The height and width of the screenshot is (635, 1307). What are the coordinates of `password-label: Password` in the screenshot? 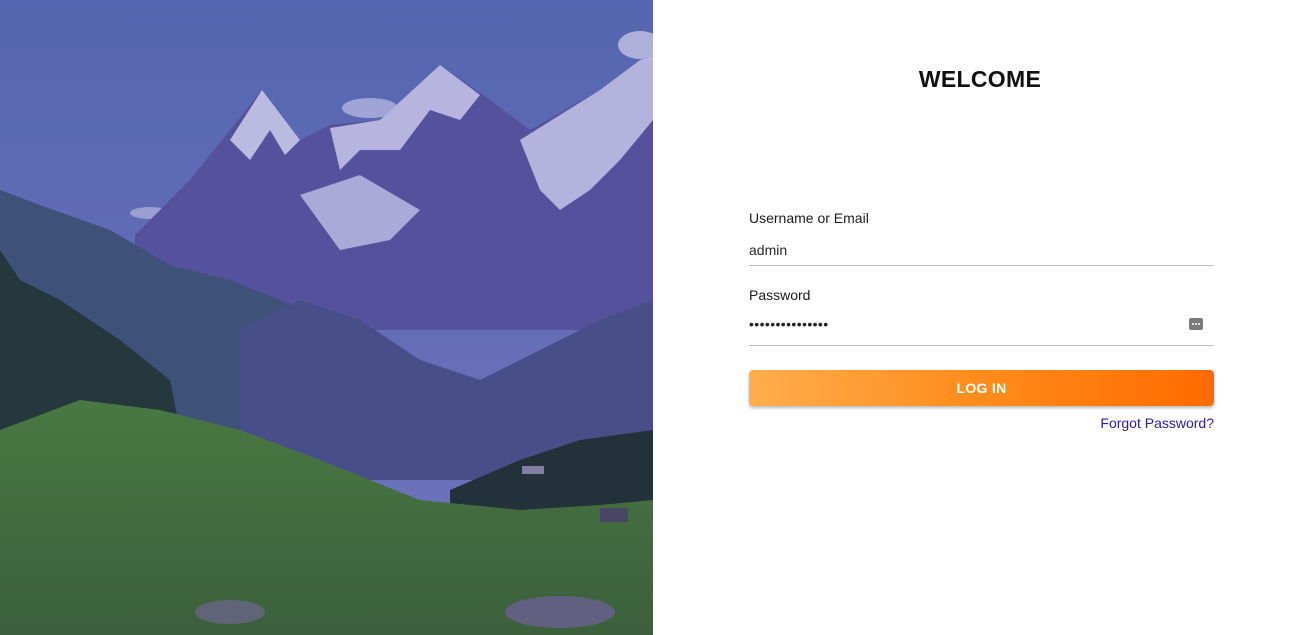 It's located at (780, 295).